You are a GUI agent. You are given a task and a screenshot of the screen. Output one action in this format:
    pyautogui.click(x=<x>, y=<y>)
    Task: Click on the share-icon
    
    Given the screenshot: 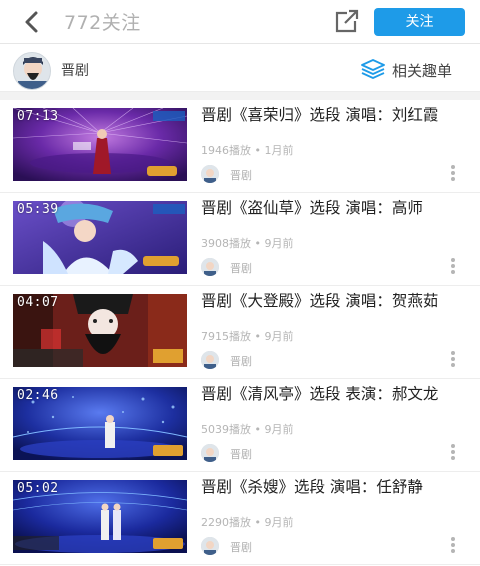 What is the action you would take?
    pyautogui.click(x=347, y=22)
    